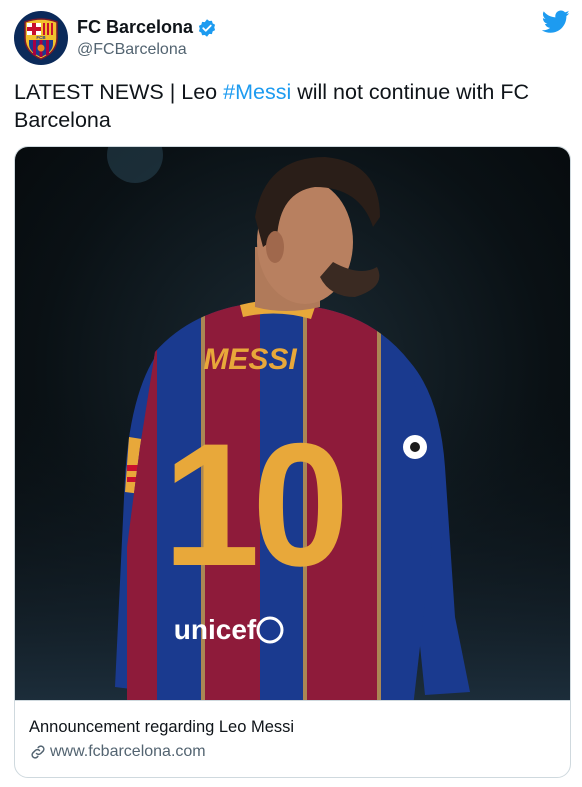  I want to click on account-names: FC Barcelona @FCBarcelona, so click(147, 38).